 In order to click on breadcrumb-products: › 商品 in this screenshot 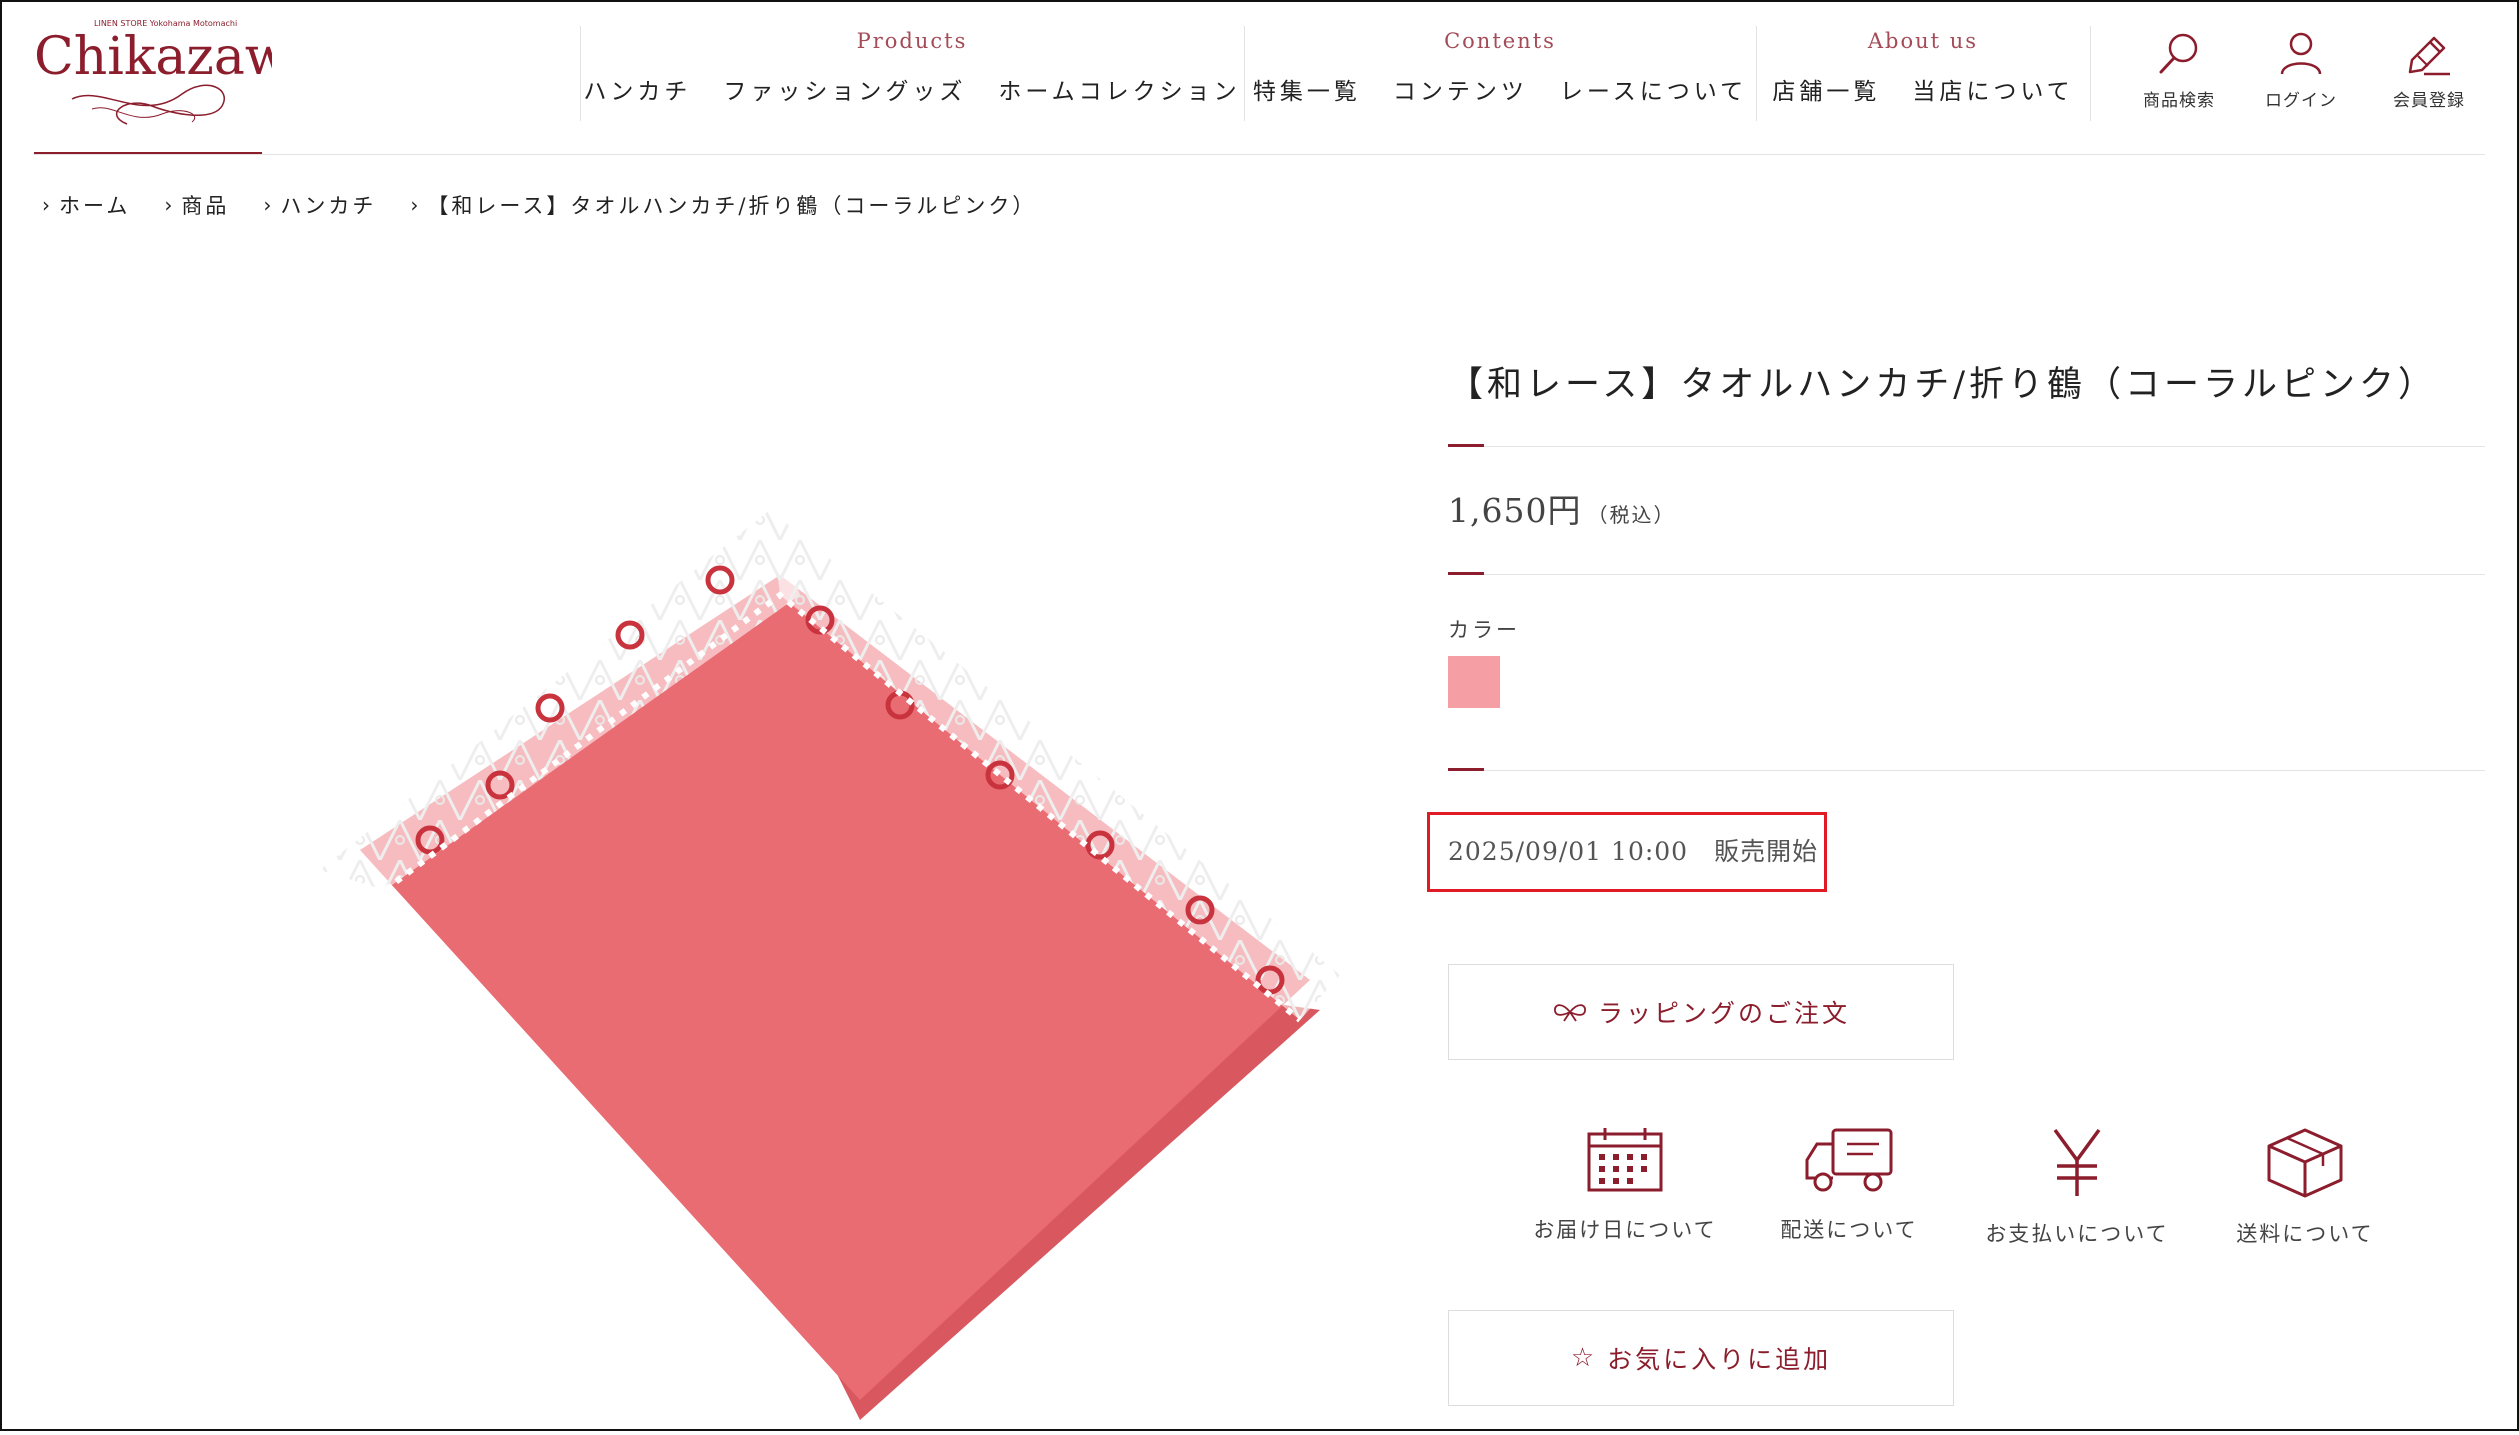, I will do `click(196, 205)`.